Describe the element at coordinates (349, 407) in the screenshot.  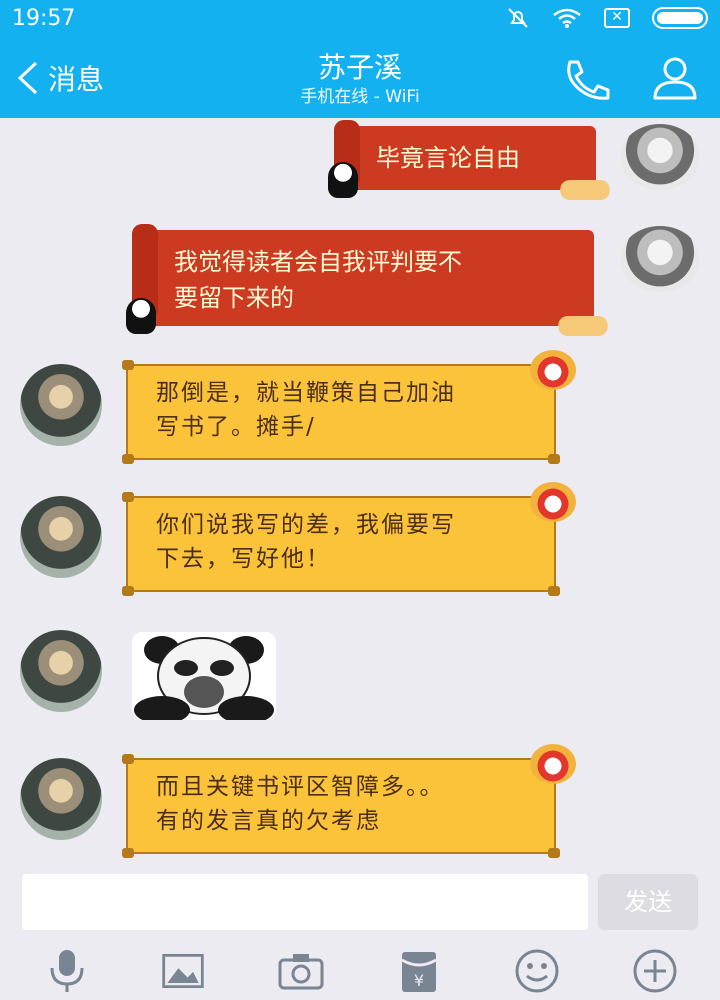
I see `message-bubble: 那倒是，就当鞭策自己加油 写书了。摊手/` at that location.